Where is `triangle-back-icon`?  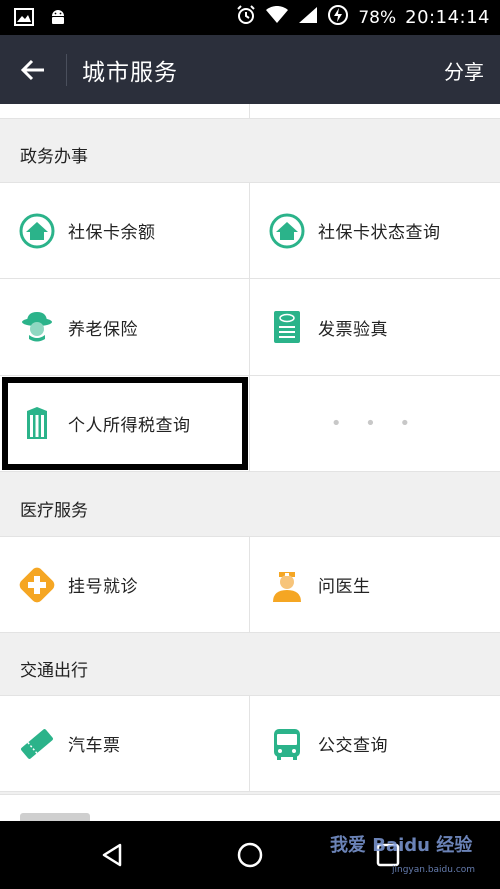 triangle-back-icon is located at coordinates (112, 855).